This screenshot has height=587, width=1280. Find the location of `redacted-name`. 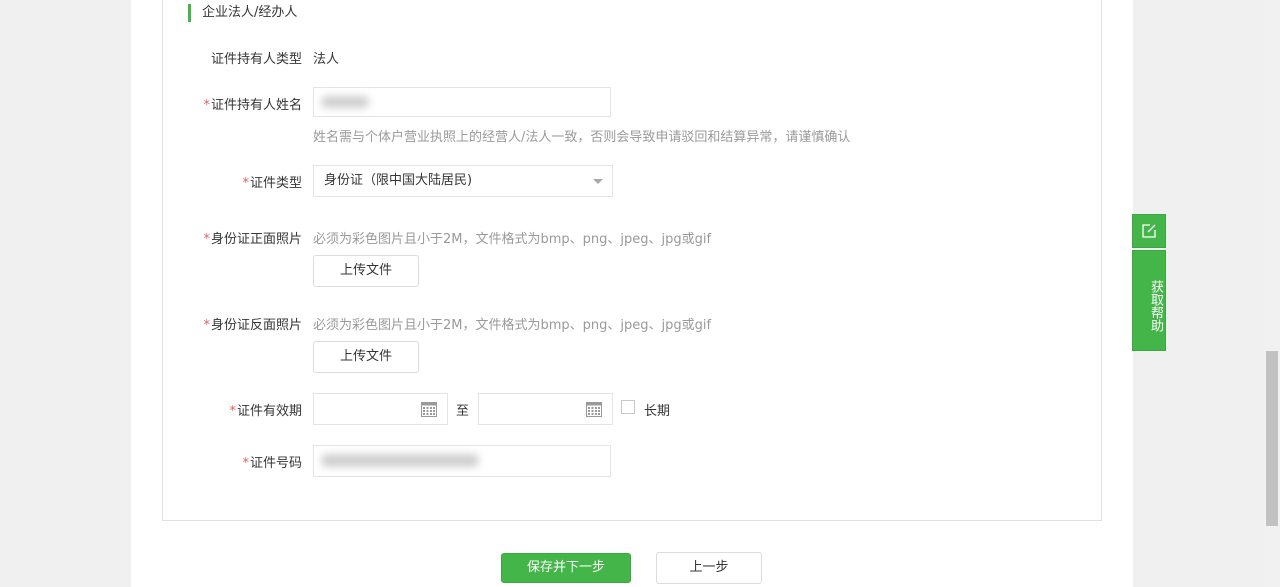

redacted-name is located at coordinates (345, 102).